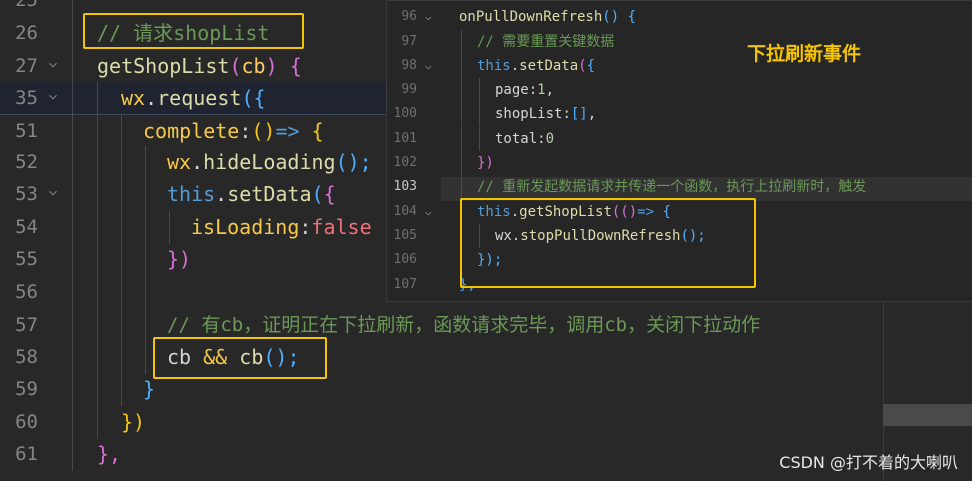 The width and height of the screenshot is (972, 481). I want to click on code-line: 99 page:1,, so click(679, 90).